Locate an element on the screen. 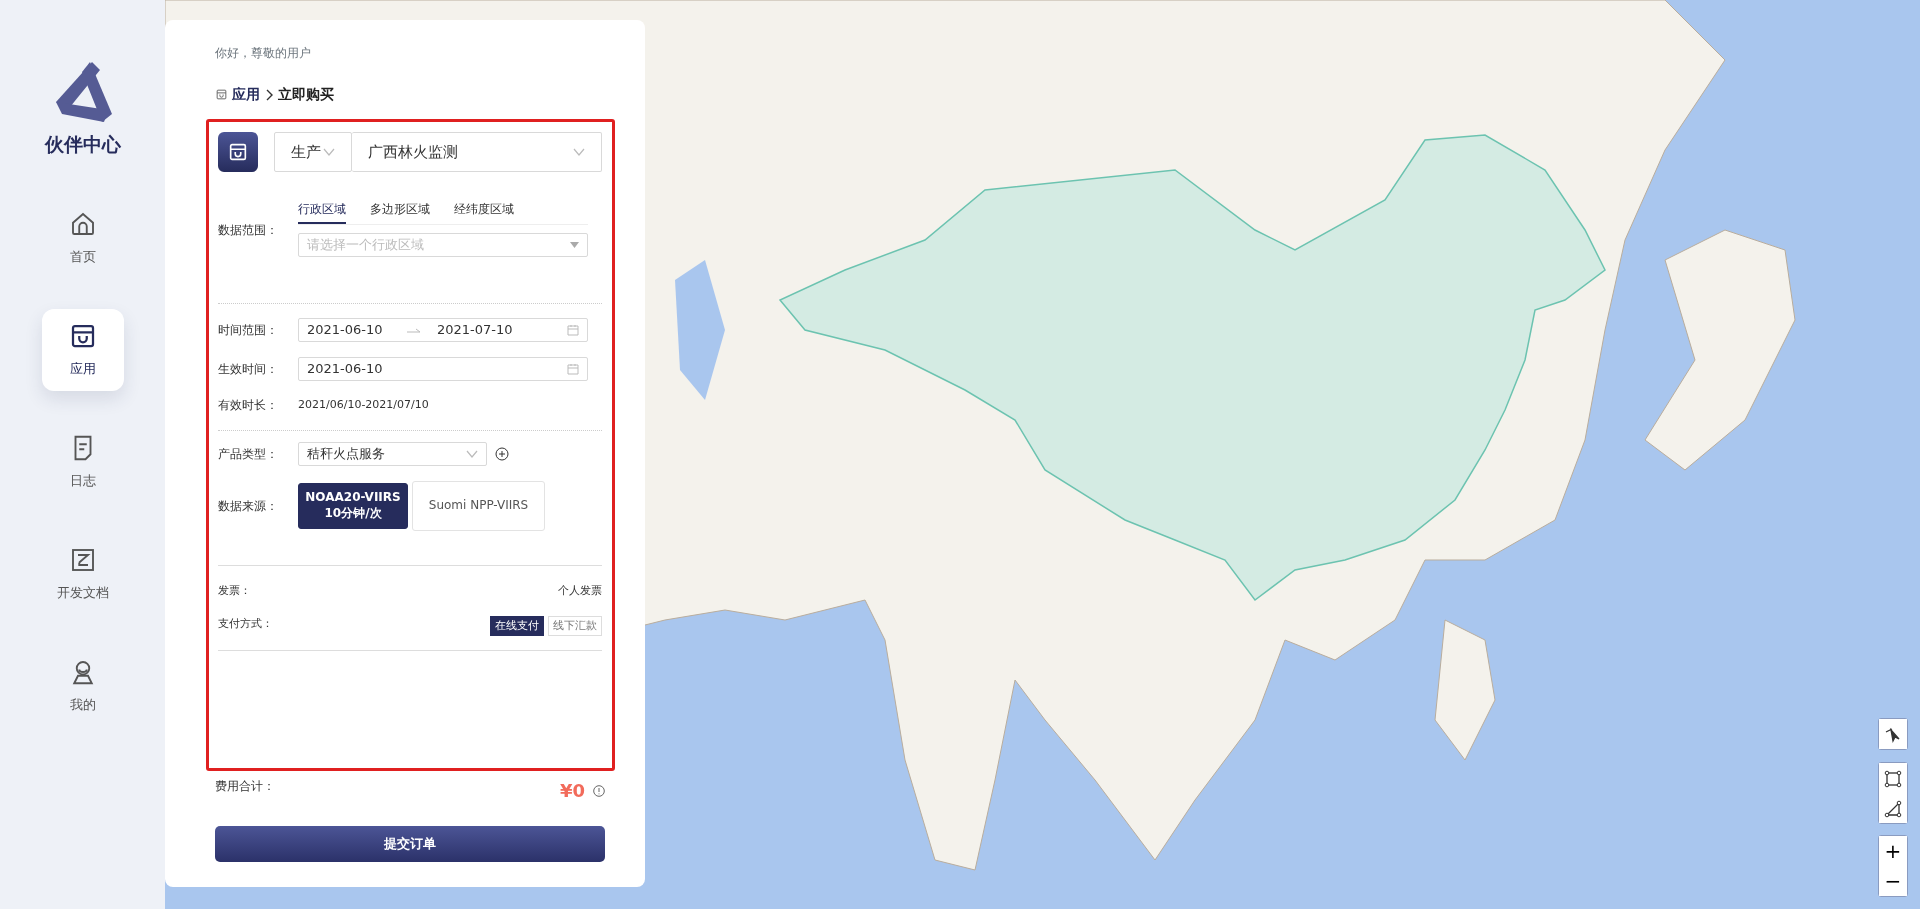 This screenshot has width=1920, height=909. field-label: 产品类型： is located at coordinates (248, 454).